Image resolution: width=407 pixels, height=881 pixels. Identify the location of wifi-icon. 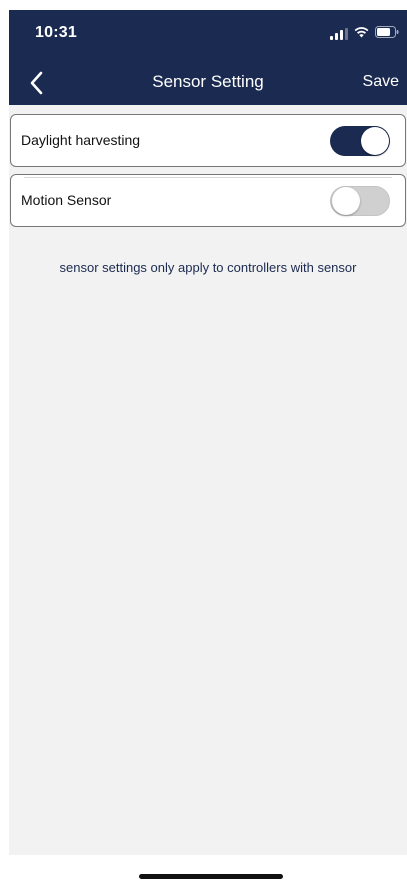
(361, 34).